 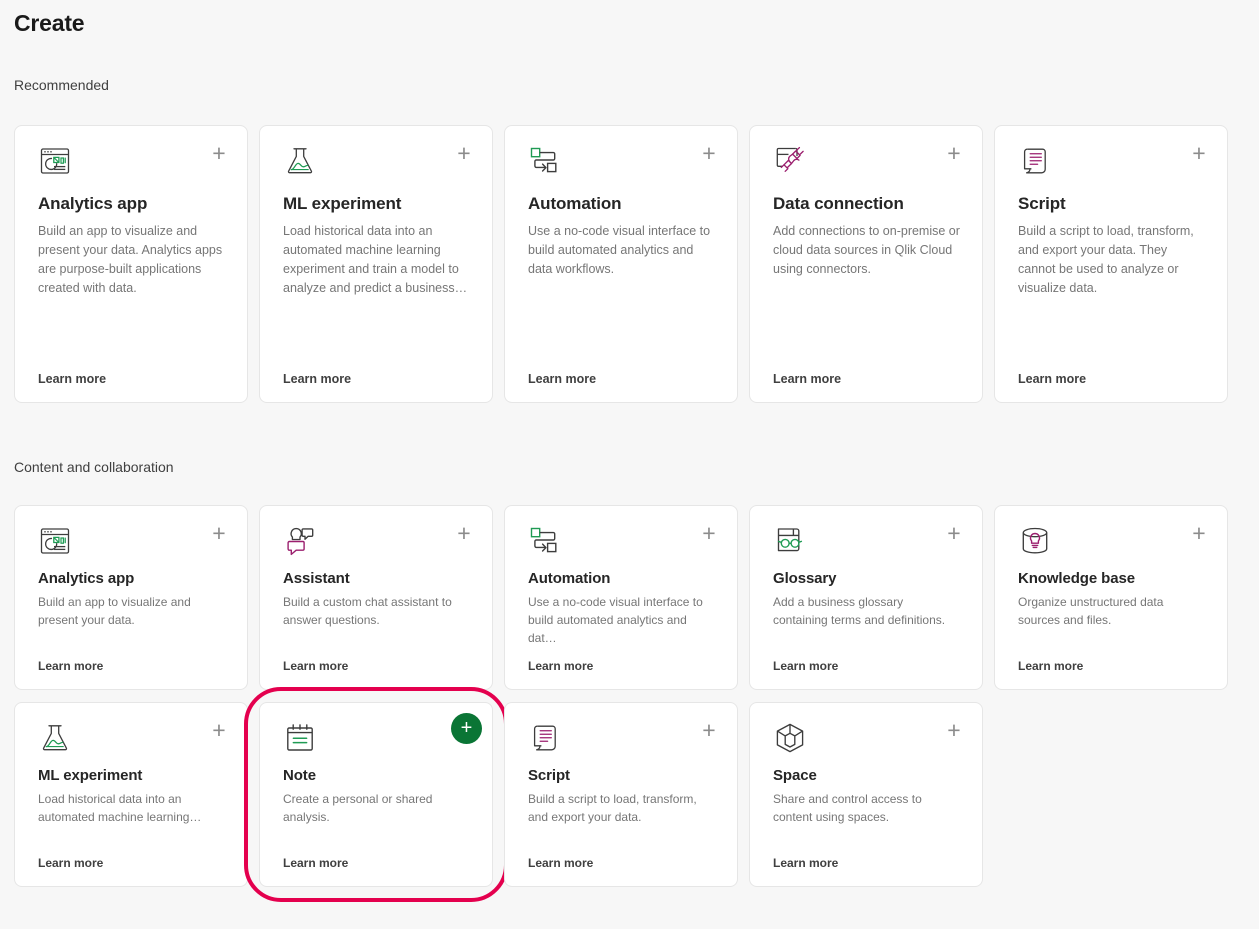 I want to click on card-title: Knowledge base, so click(x=1076, y=578).